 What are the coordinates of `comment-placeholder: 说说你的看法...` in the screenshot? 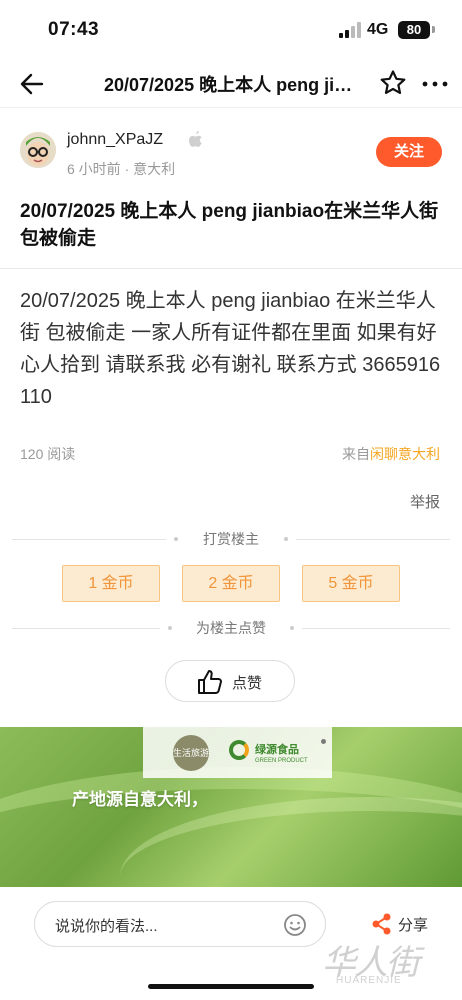 It's located at (106, 926).